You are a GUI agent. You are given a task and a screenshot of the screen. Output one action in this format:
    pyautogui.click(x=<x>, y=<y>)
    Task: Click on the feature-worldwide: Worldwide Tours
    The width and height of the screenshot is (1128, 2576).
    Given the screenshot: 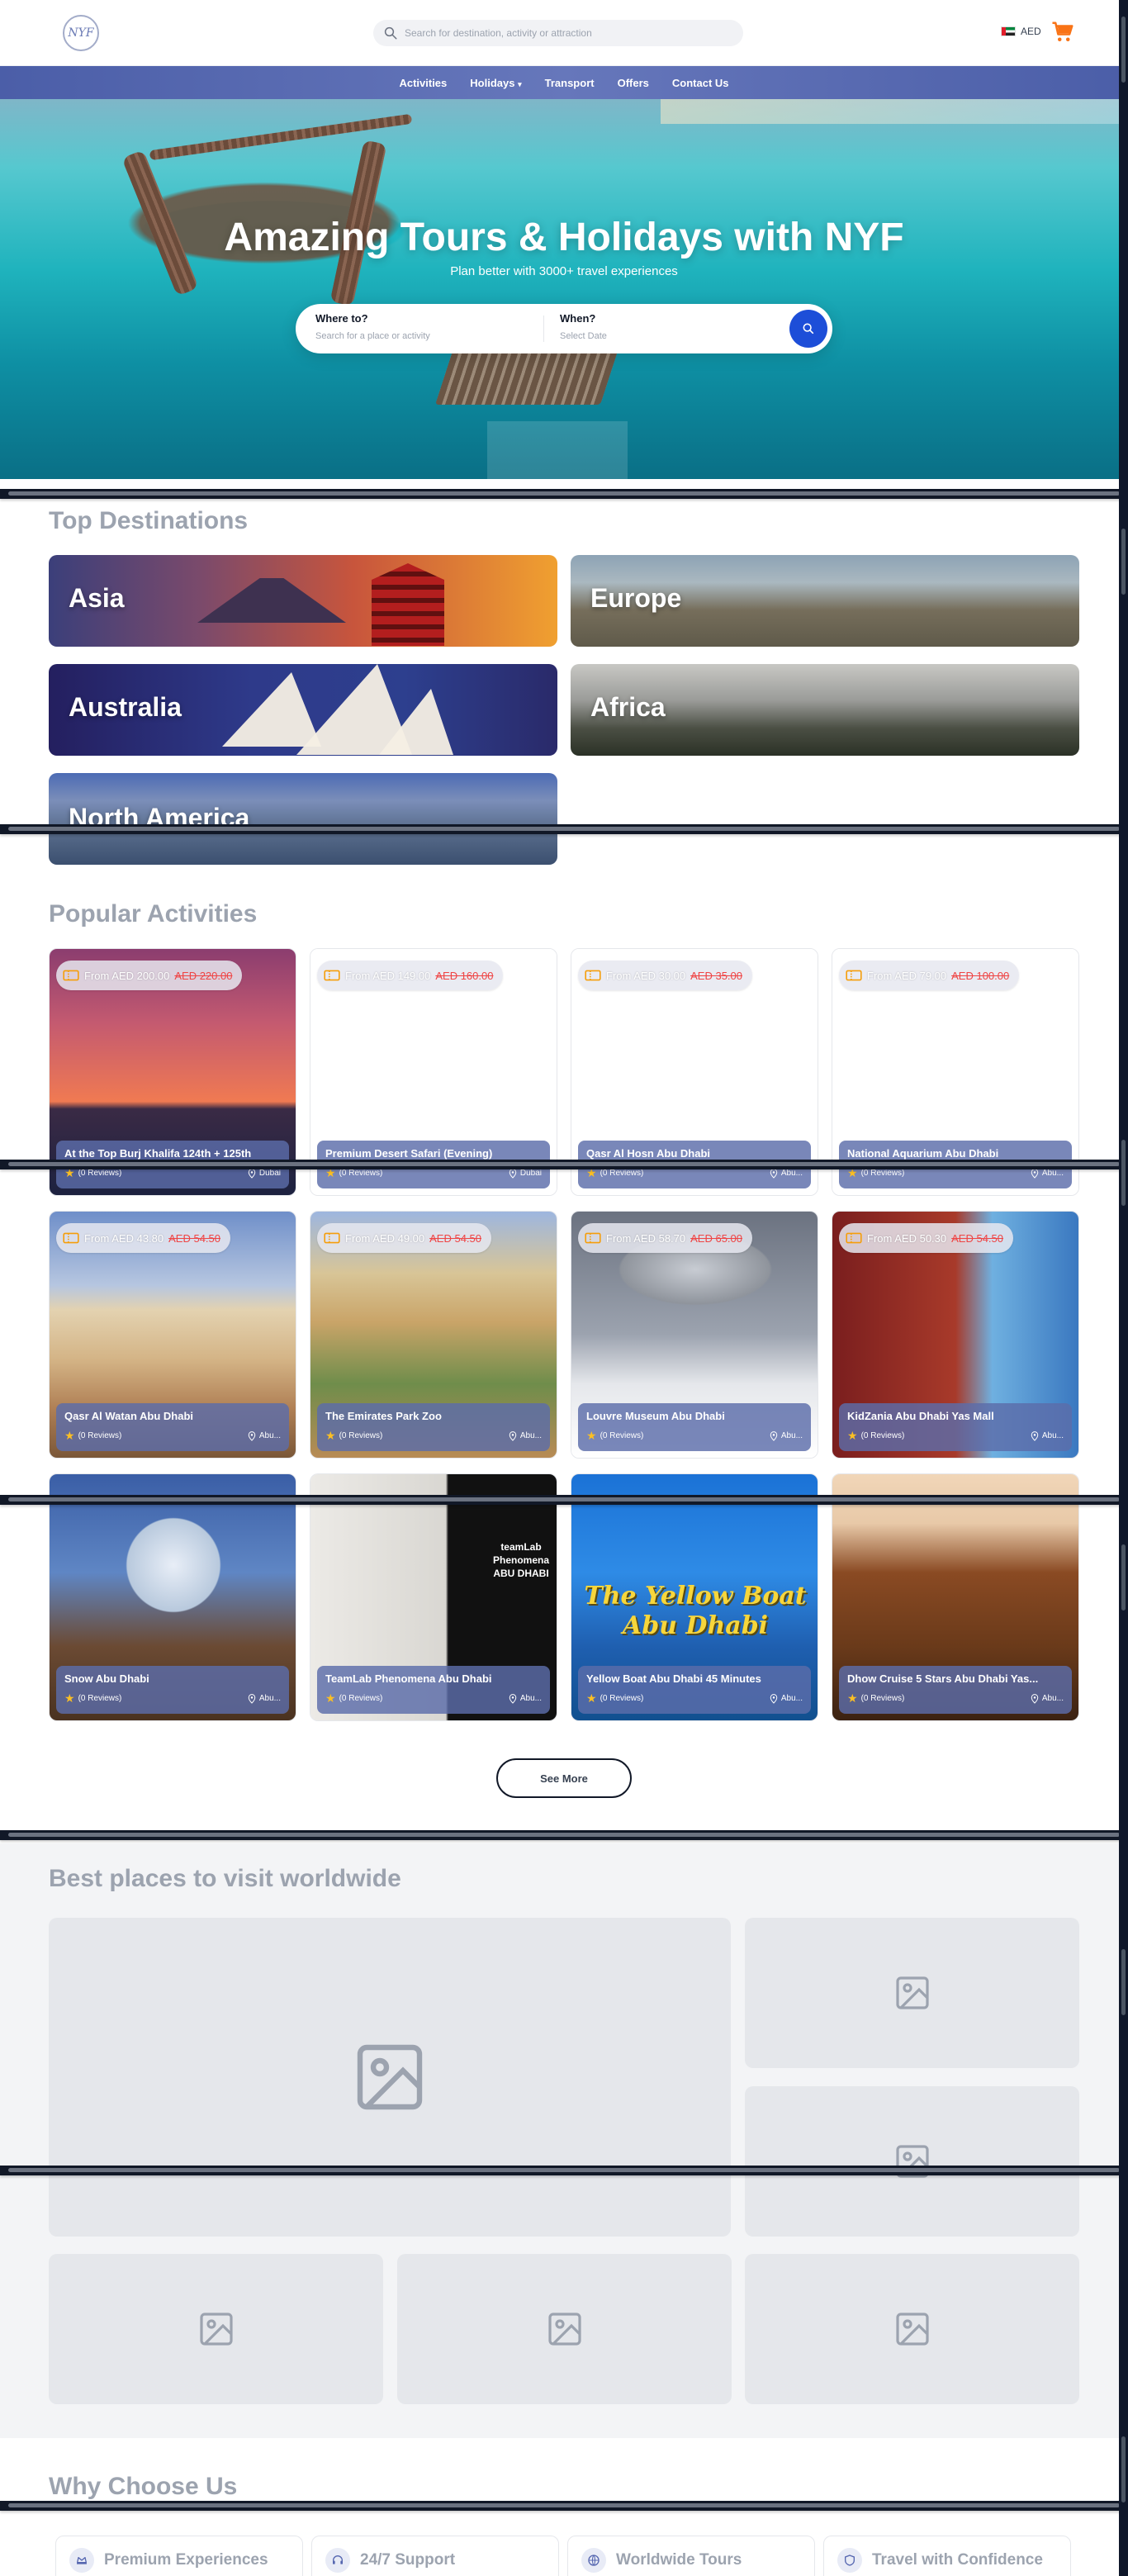 What is the action you would take?
    pyautogui.click(x=691, y=2556)
    